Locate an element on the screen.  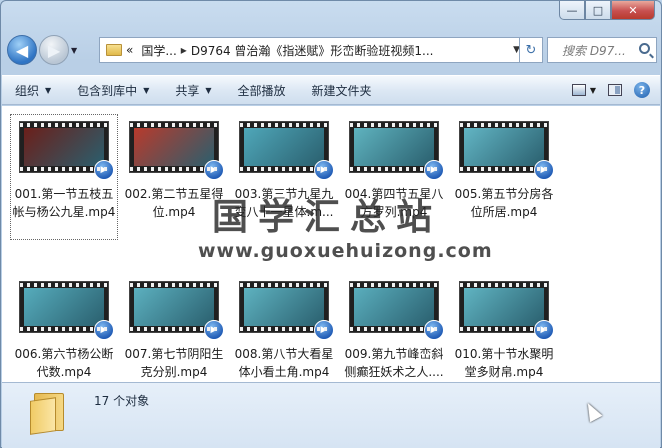
back-arrow-icon: ◀ is located at coordinates (22, 50).